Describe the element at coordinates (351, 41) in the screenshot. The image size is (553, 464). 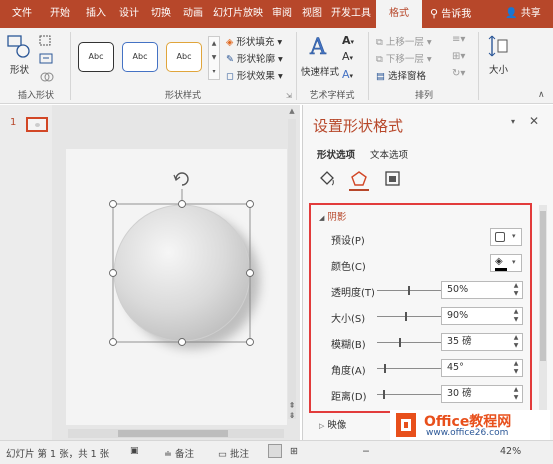
I see `text-fill-icon: A▾` at that location.